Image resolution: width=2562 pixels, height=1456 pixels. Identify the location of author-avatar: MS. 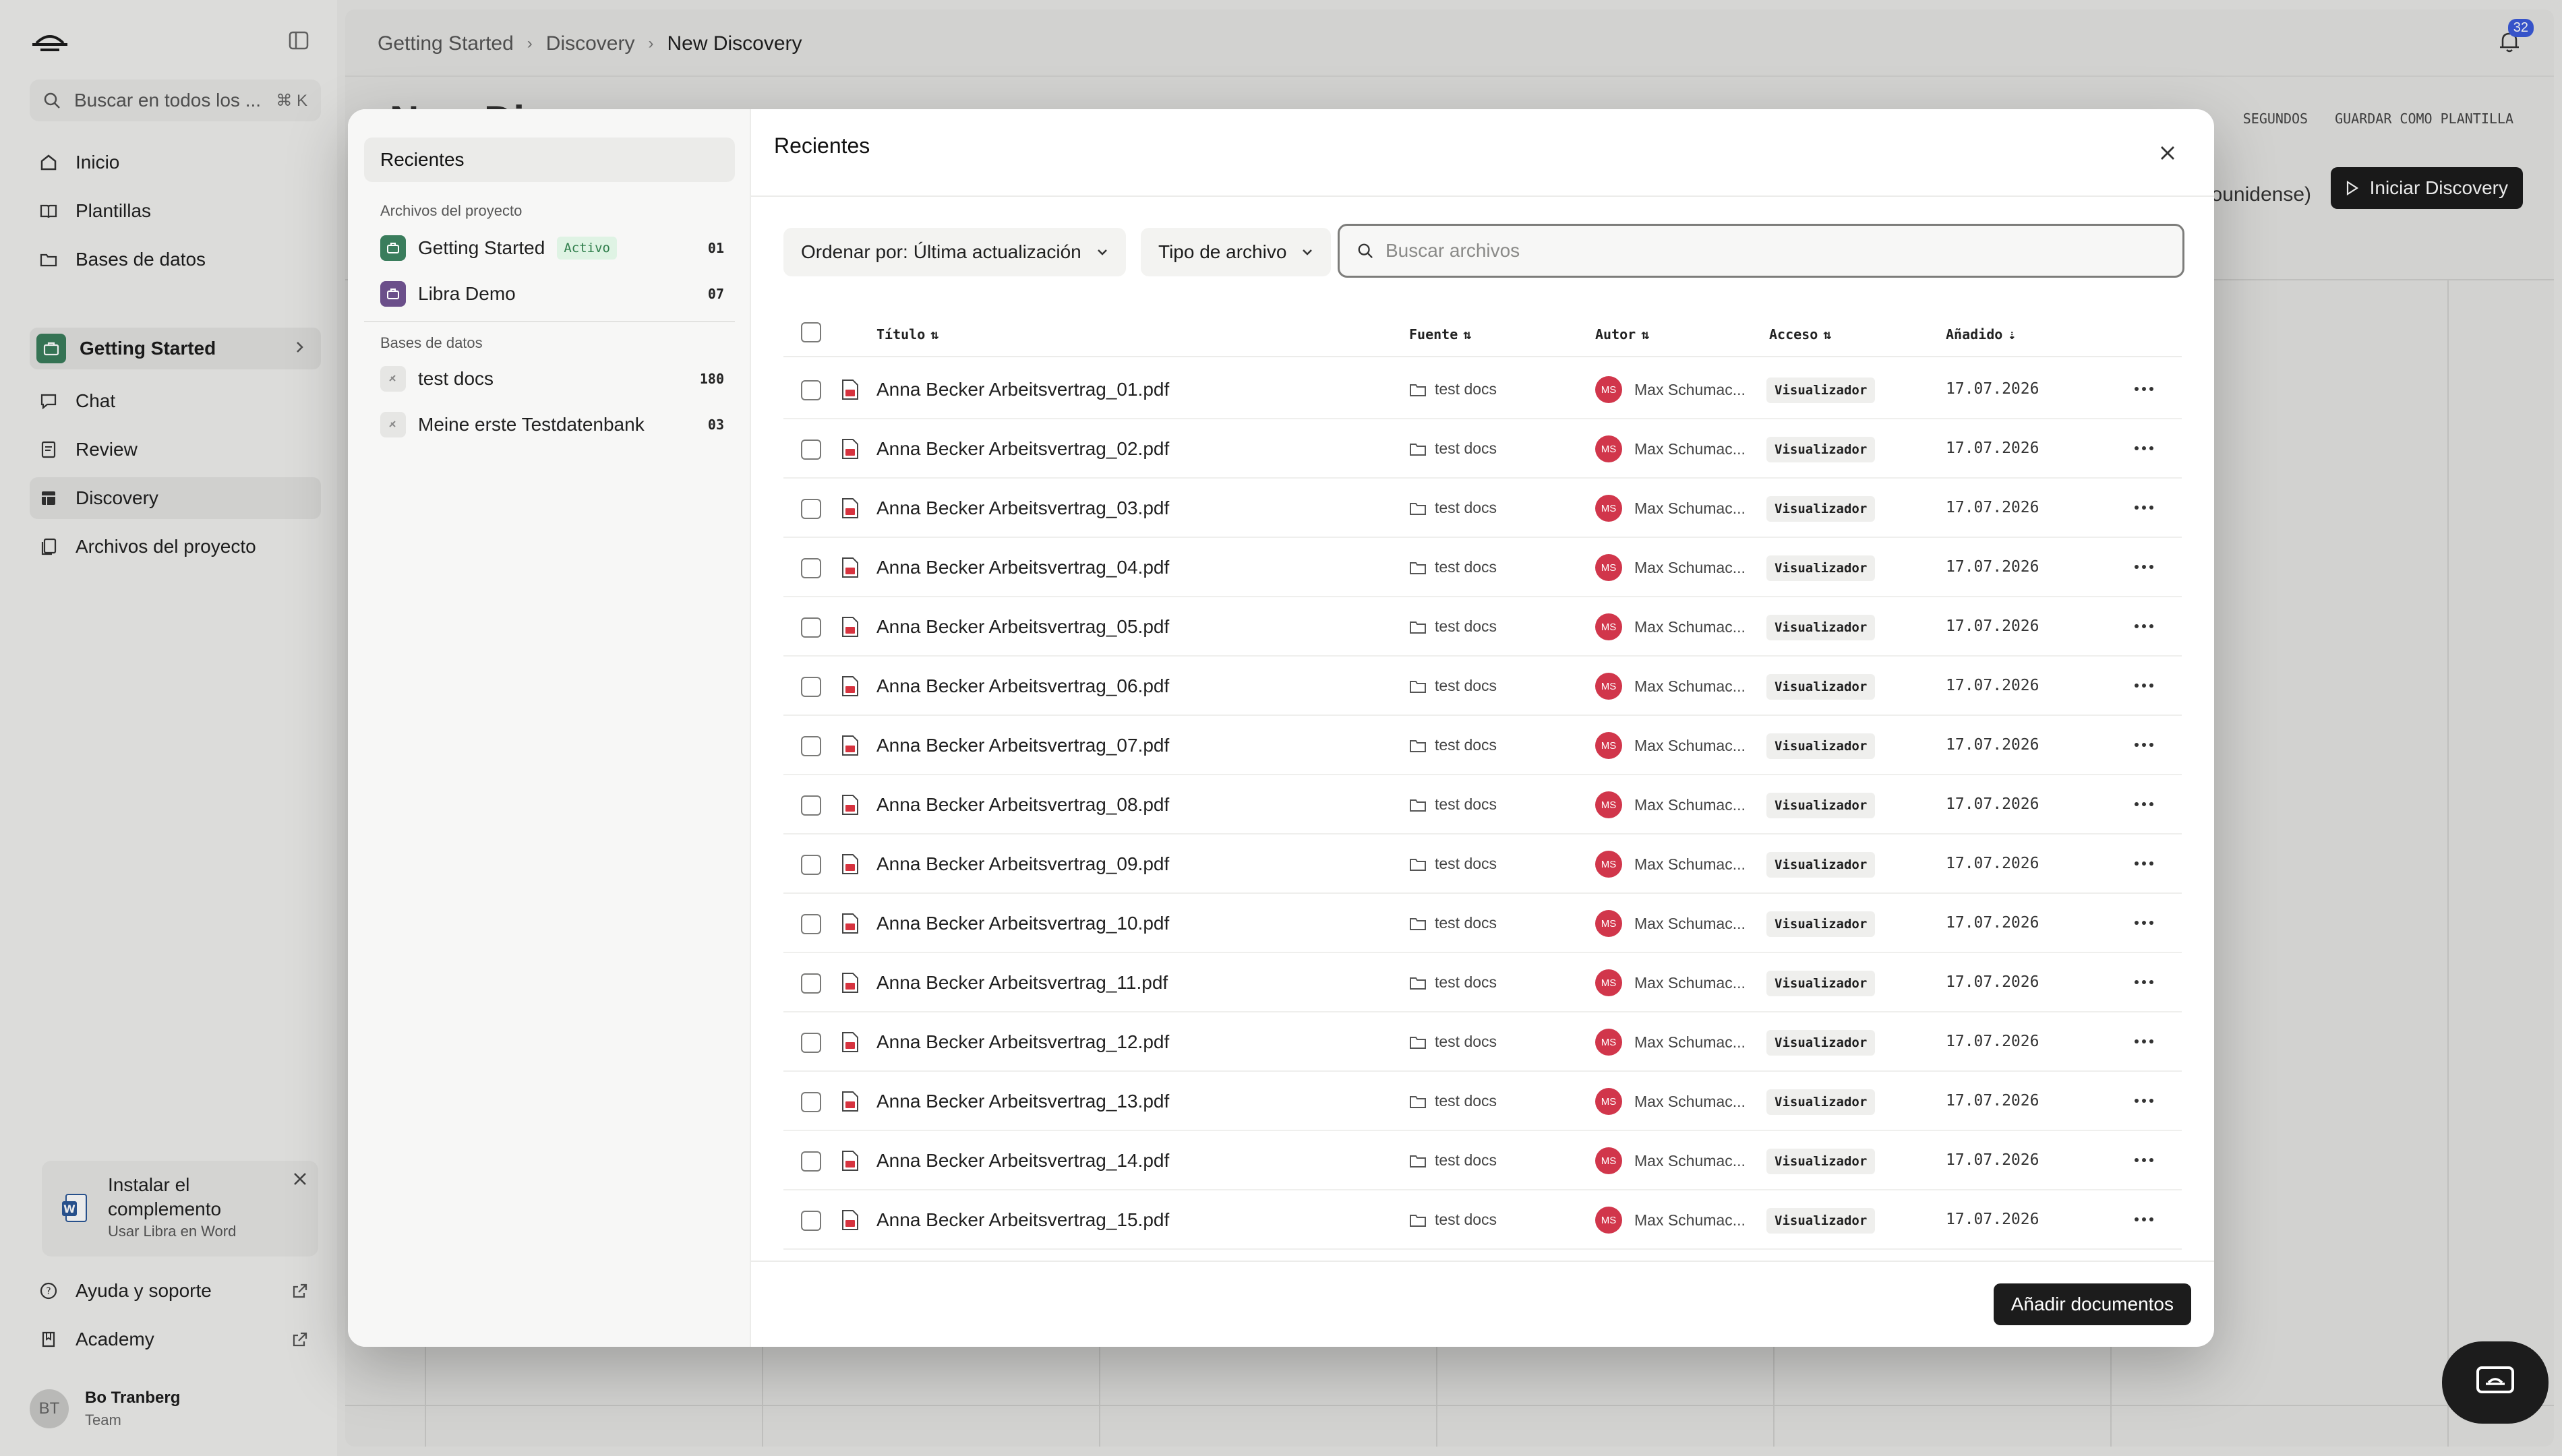
(1608, 1101).